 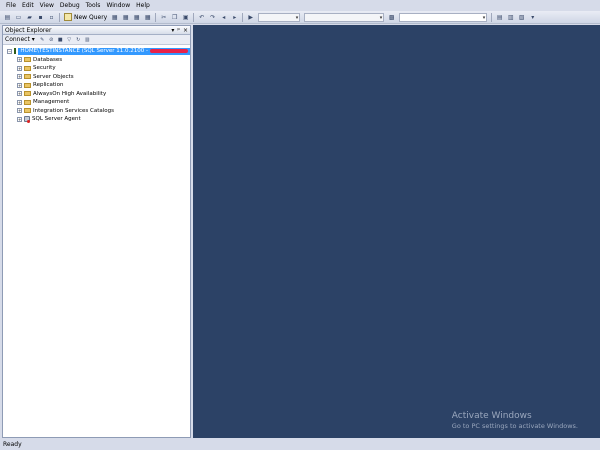 I want to click on open-file-icon: ▰, so click(x=29, y=17).